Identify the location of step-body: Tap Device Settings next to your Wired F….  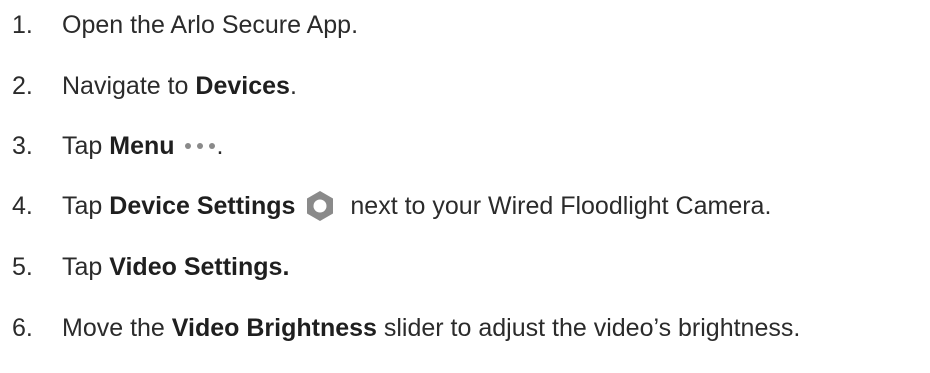
(416, 206).